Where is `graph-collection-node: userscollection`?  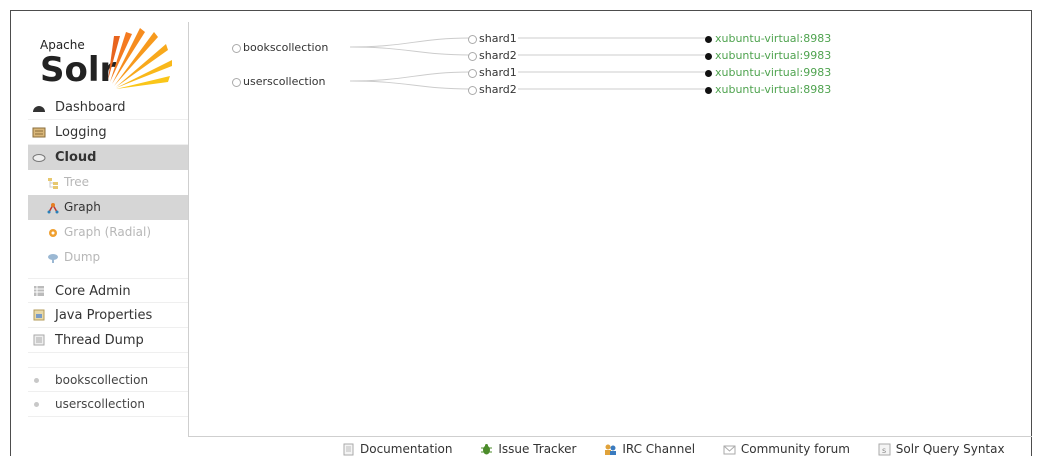
graph-collection-node: userscollection is located at coordinates (279, 81).